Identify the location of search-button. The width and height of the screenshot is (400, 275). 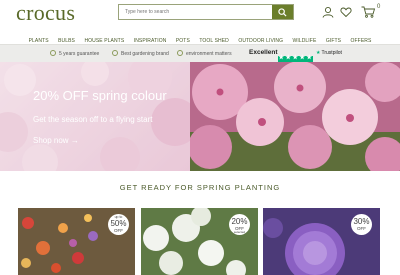
(282, 12).